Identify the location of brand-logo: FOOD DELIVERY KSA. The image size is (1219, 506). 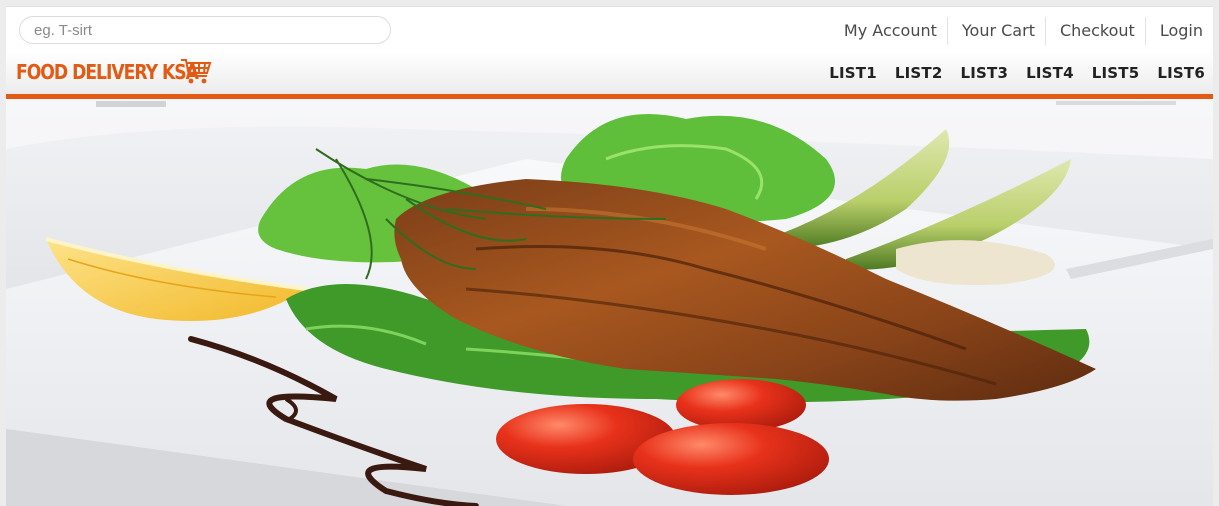
(114, 72).